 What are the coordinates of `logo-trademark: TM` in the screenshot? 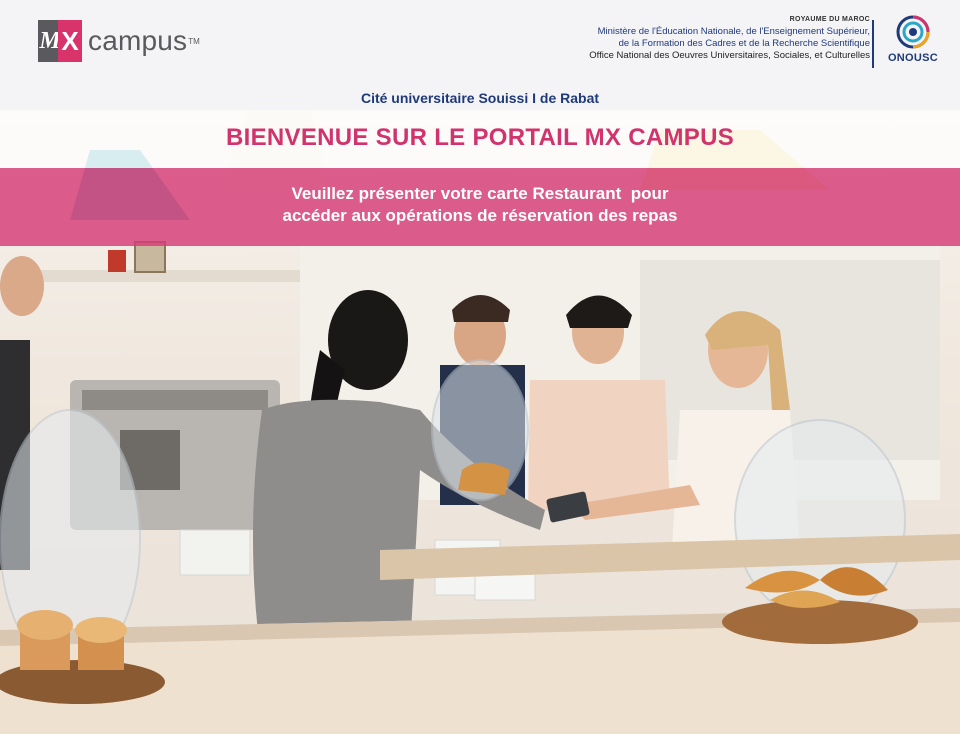 It's located at (194, 41).